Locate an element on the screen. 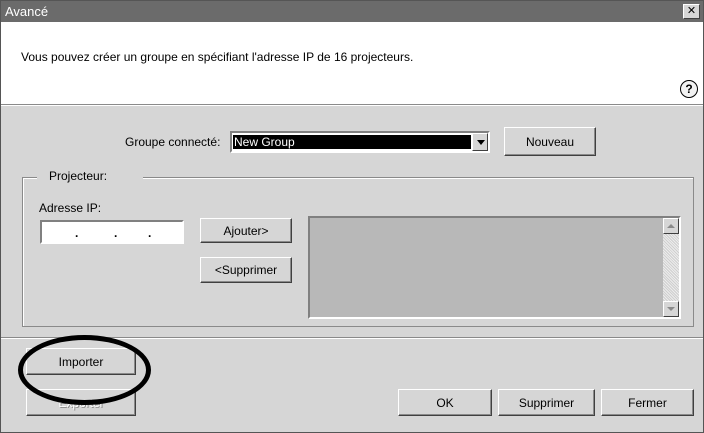 The width and height of the screenshot is (704, 433). scroll-up-icon is located at coordinates (671, 226).